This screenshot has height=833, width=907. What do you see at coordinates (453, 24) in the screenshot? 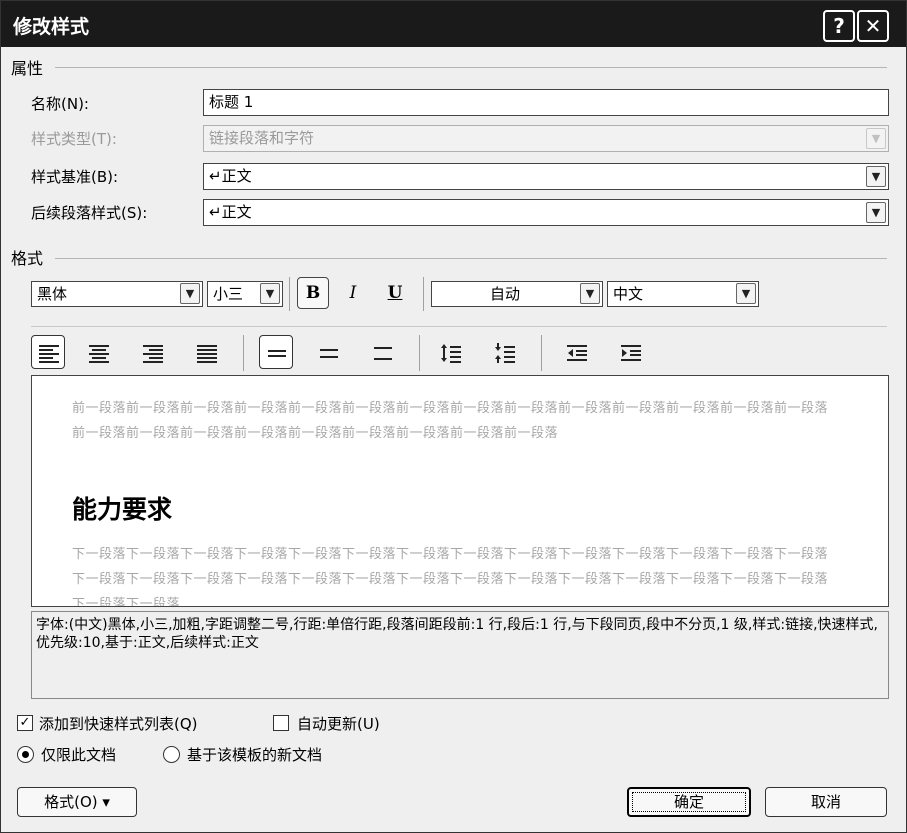
I see `title-bar: 修改样式 ? ✕` at bounding box center [453, 24].